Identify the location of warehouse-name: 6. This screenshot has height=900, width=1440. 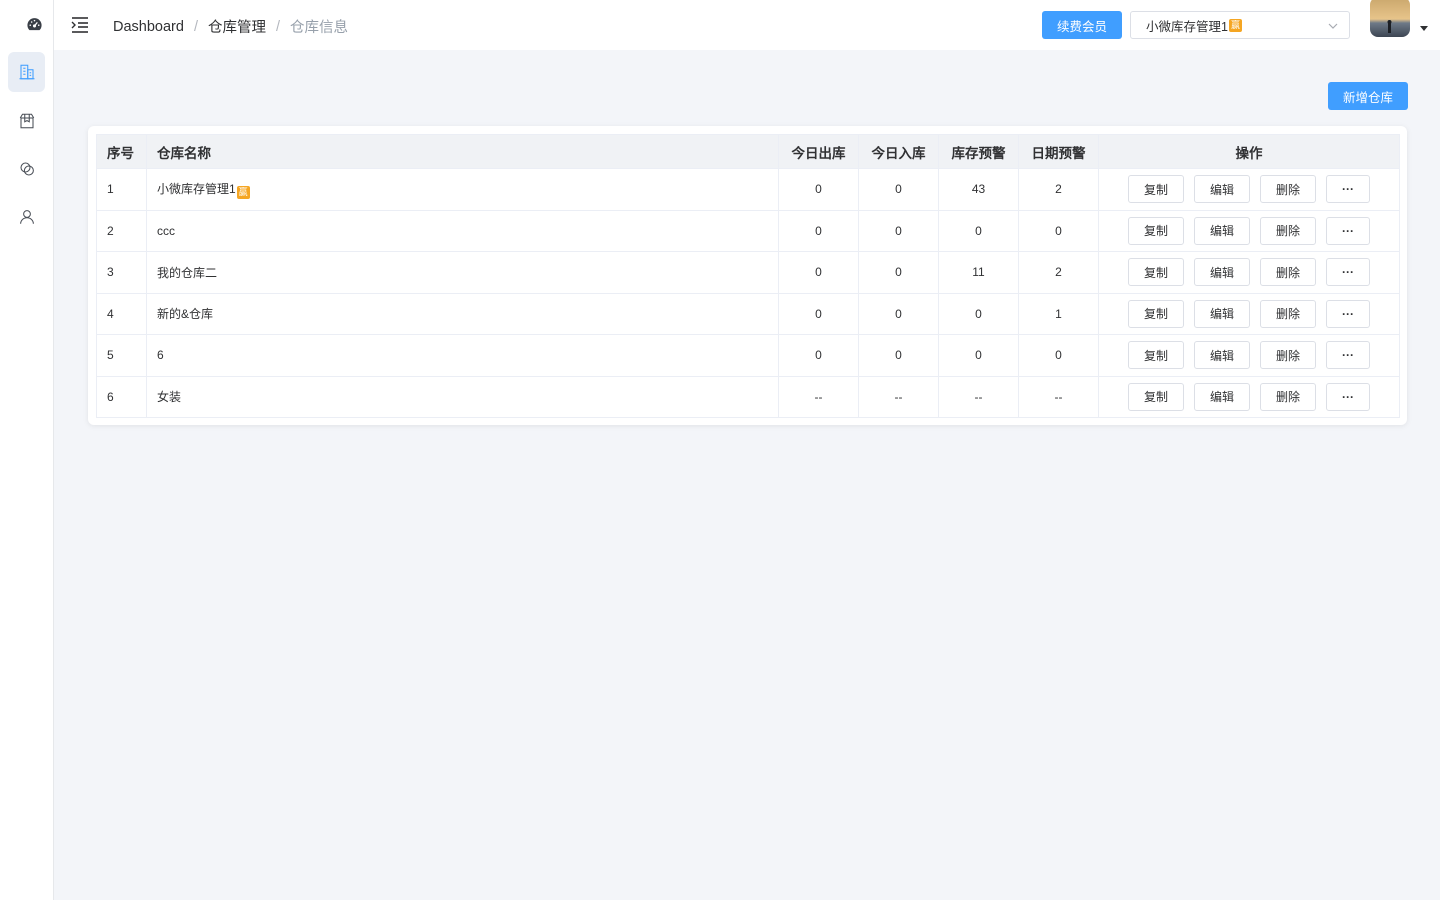
(160, 355).